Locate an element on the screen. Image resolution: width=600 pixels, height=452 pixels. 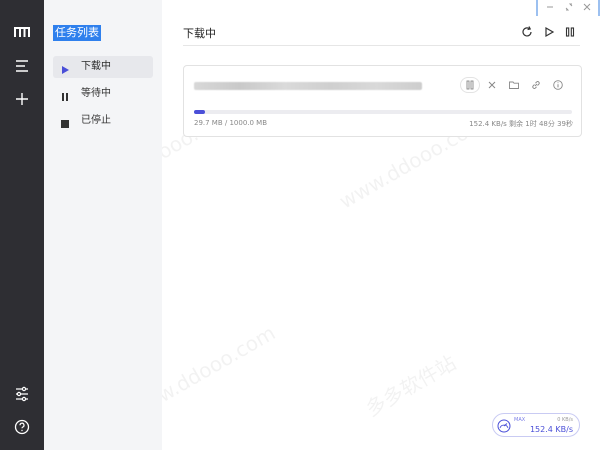
sidebar-item-downloading: 下载中 is located at coordinates (103, 67).